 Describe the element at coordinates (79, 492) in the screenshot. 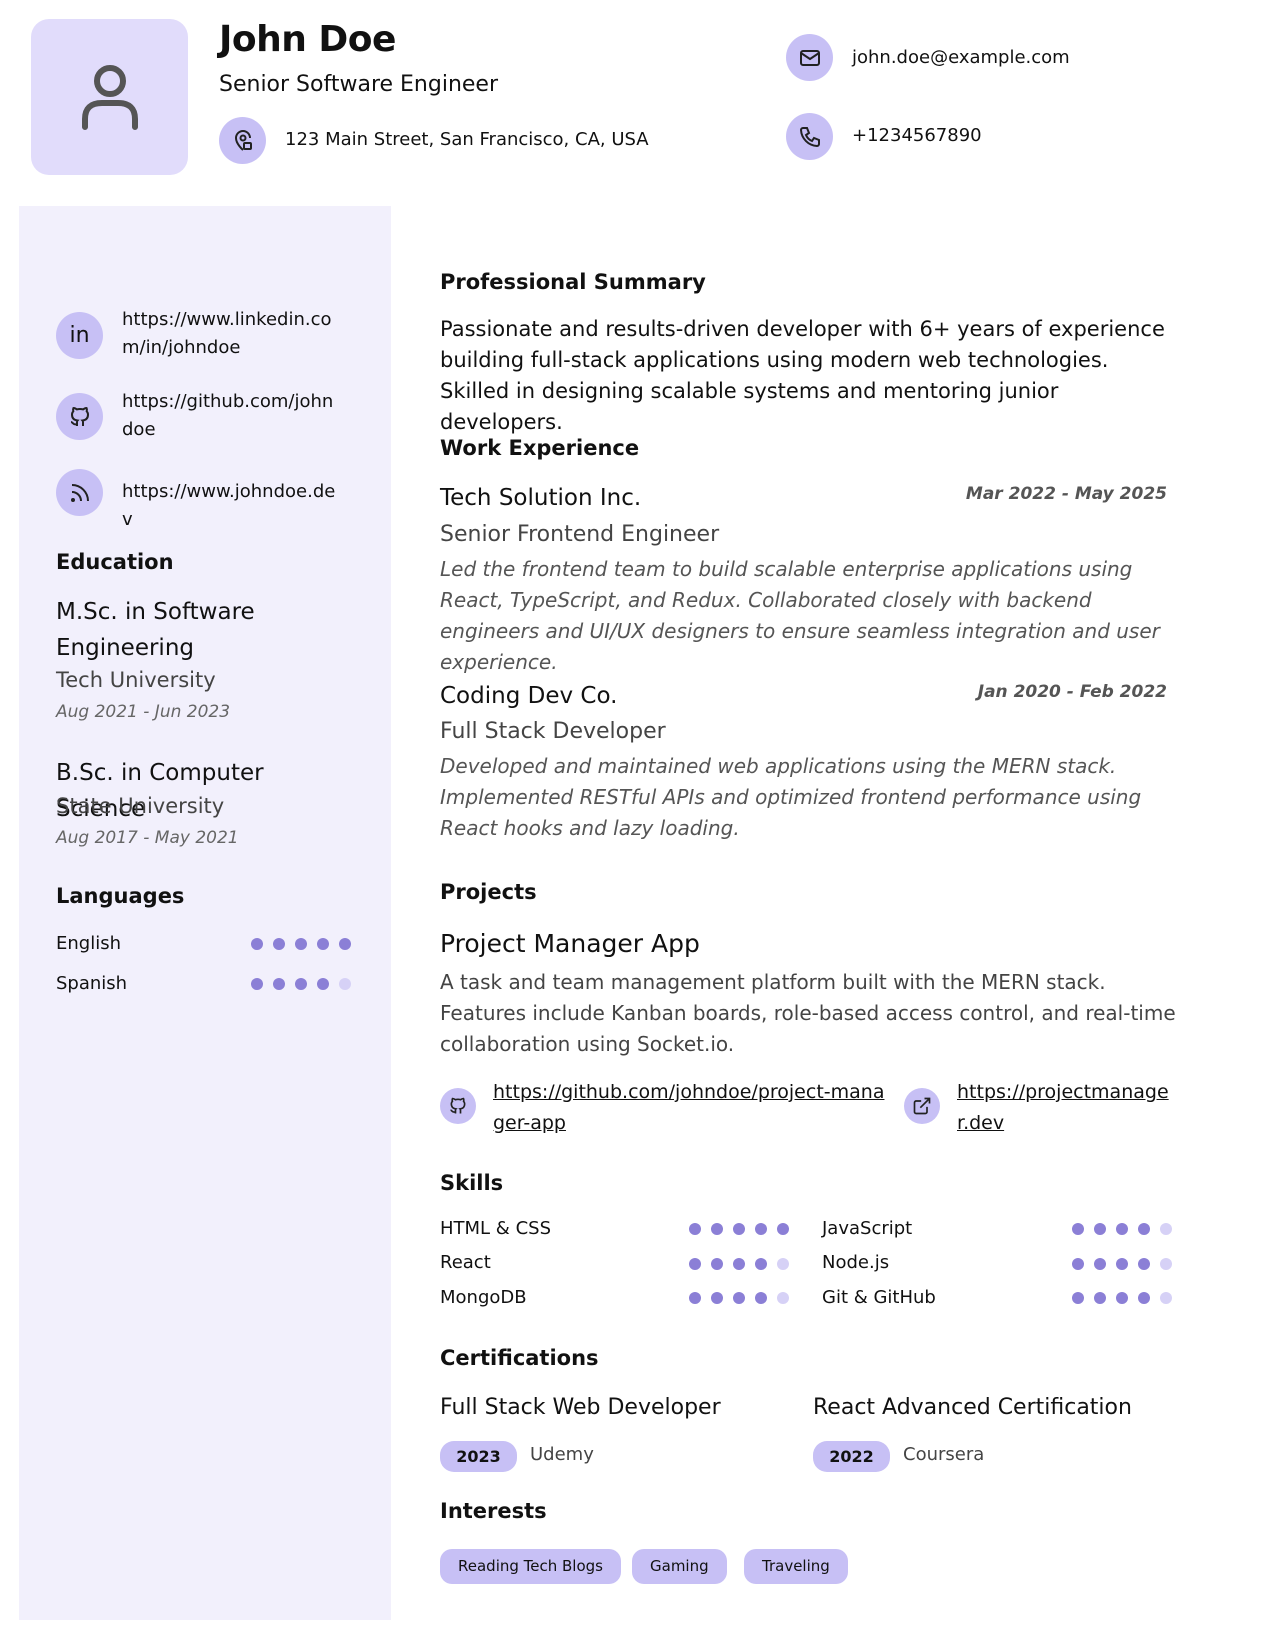

I see `rss-icon` at that location.